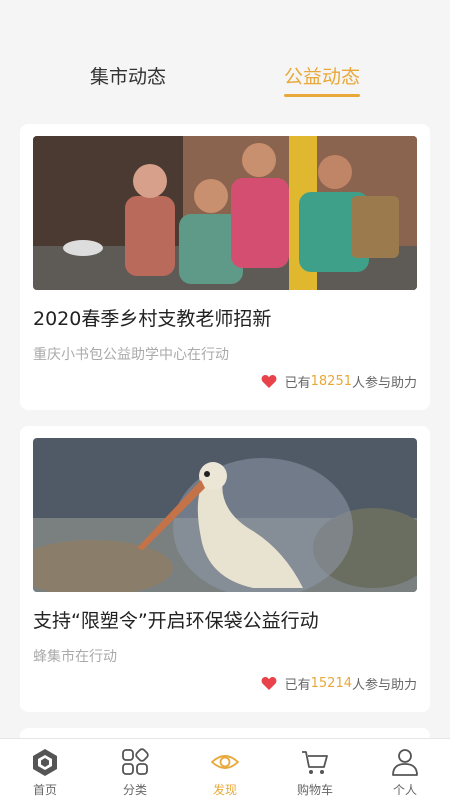 Image resolution: width=450 pixels, height=800 pixels. I want to click on tab-charity-news: 公益动态, so click(322, 75).